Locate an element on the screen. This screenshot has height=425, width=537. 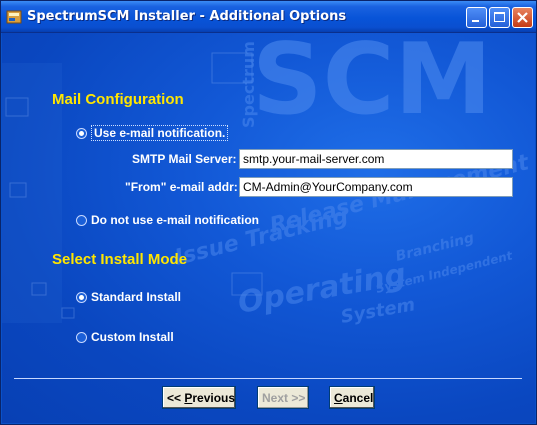
maximize-button is located at coordinates (499, 17).